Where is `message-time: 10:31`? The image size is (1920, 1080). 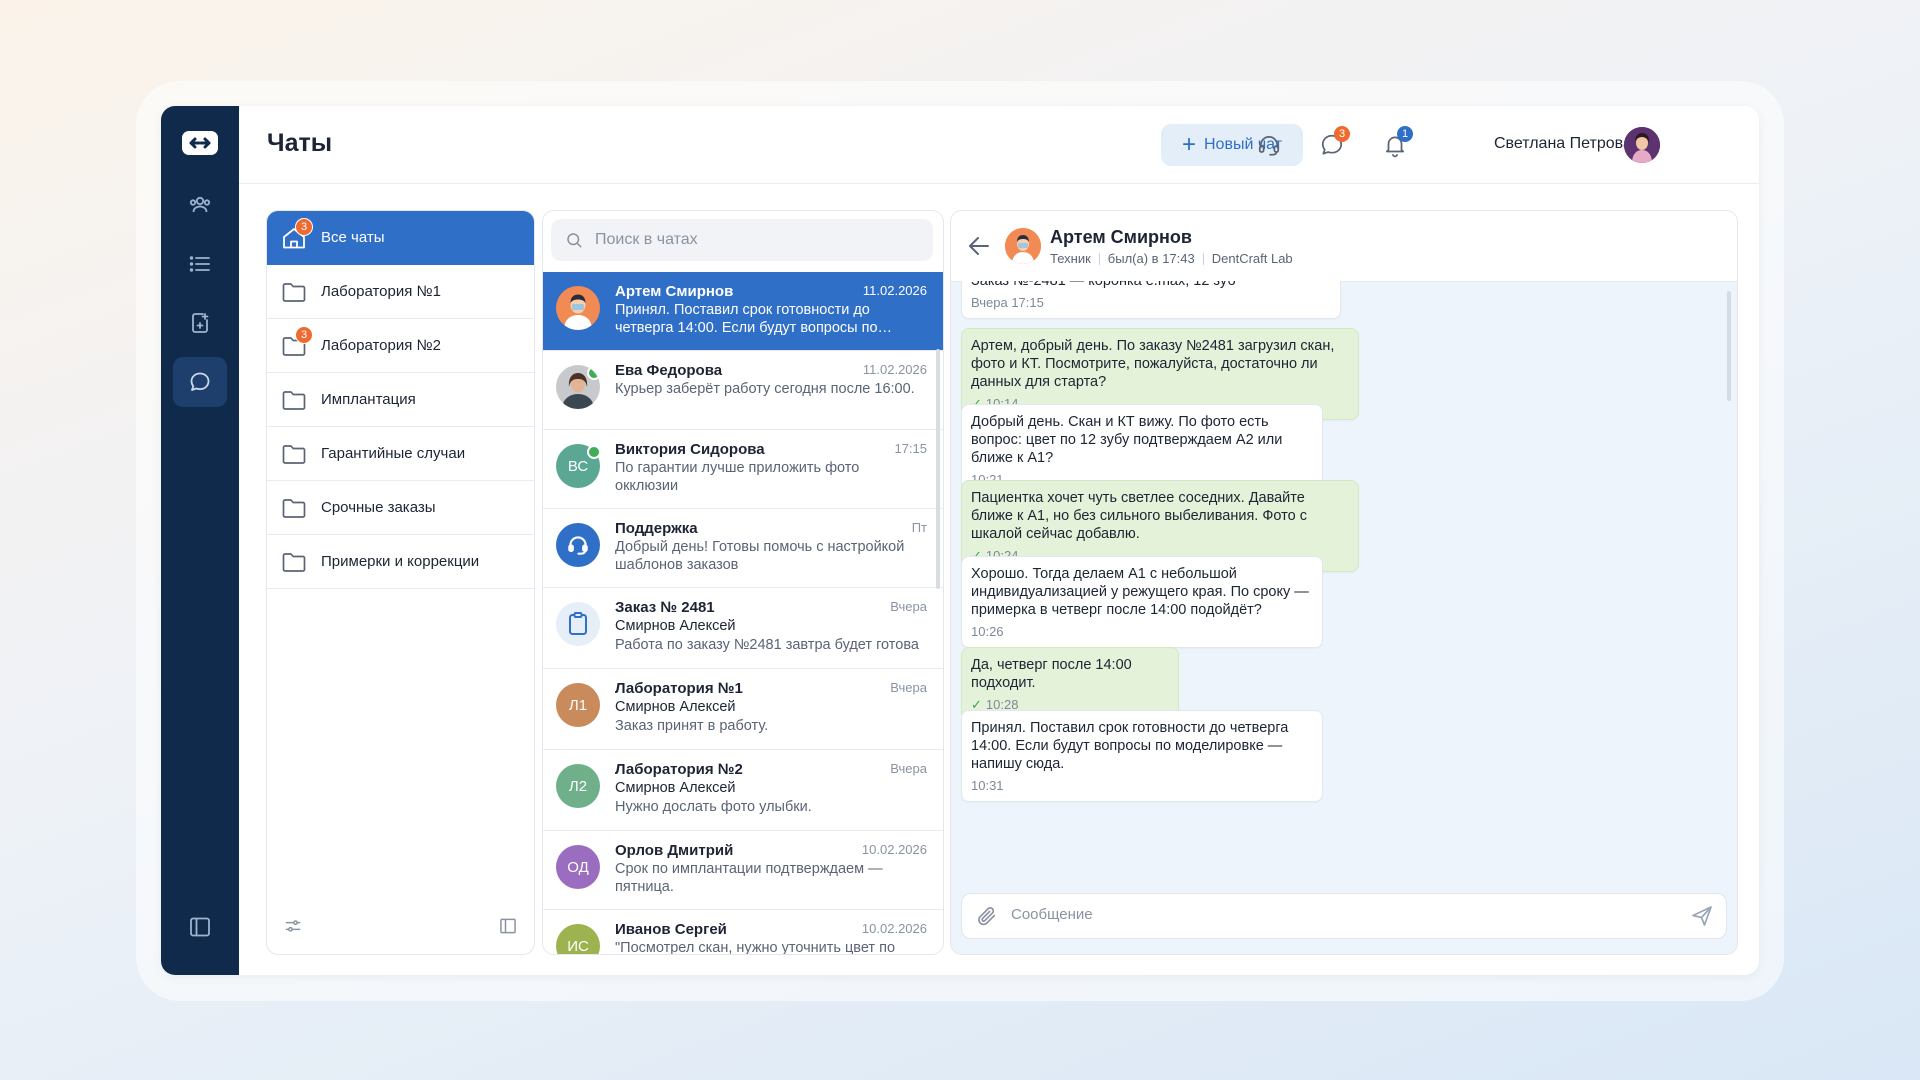
message-time: 10:31 is located at coordinates (987, 785).